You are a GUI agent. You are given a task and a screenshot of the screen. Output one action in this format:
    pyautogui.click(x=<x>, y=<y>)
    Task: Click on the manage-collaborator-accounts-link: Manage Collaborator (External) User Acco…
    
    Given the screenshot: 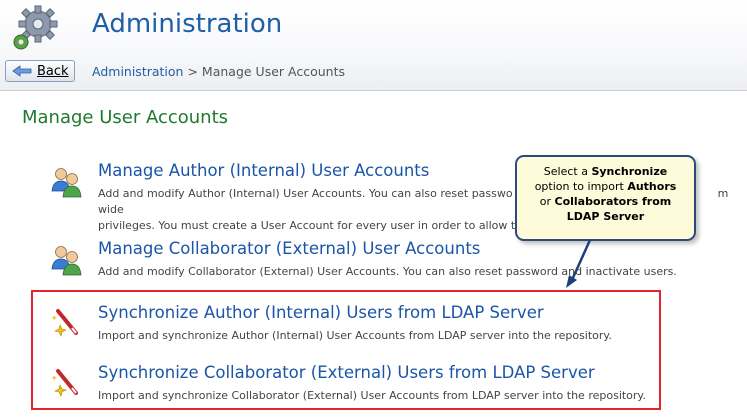 What is the action you would take?
    pyautogui.click(x=289, y=248)
    